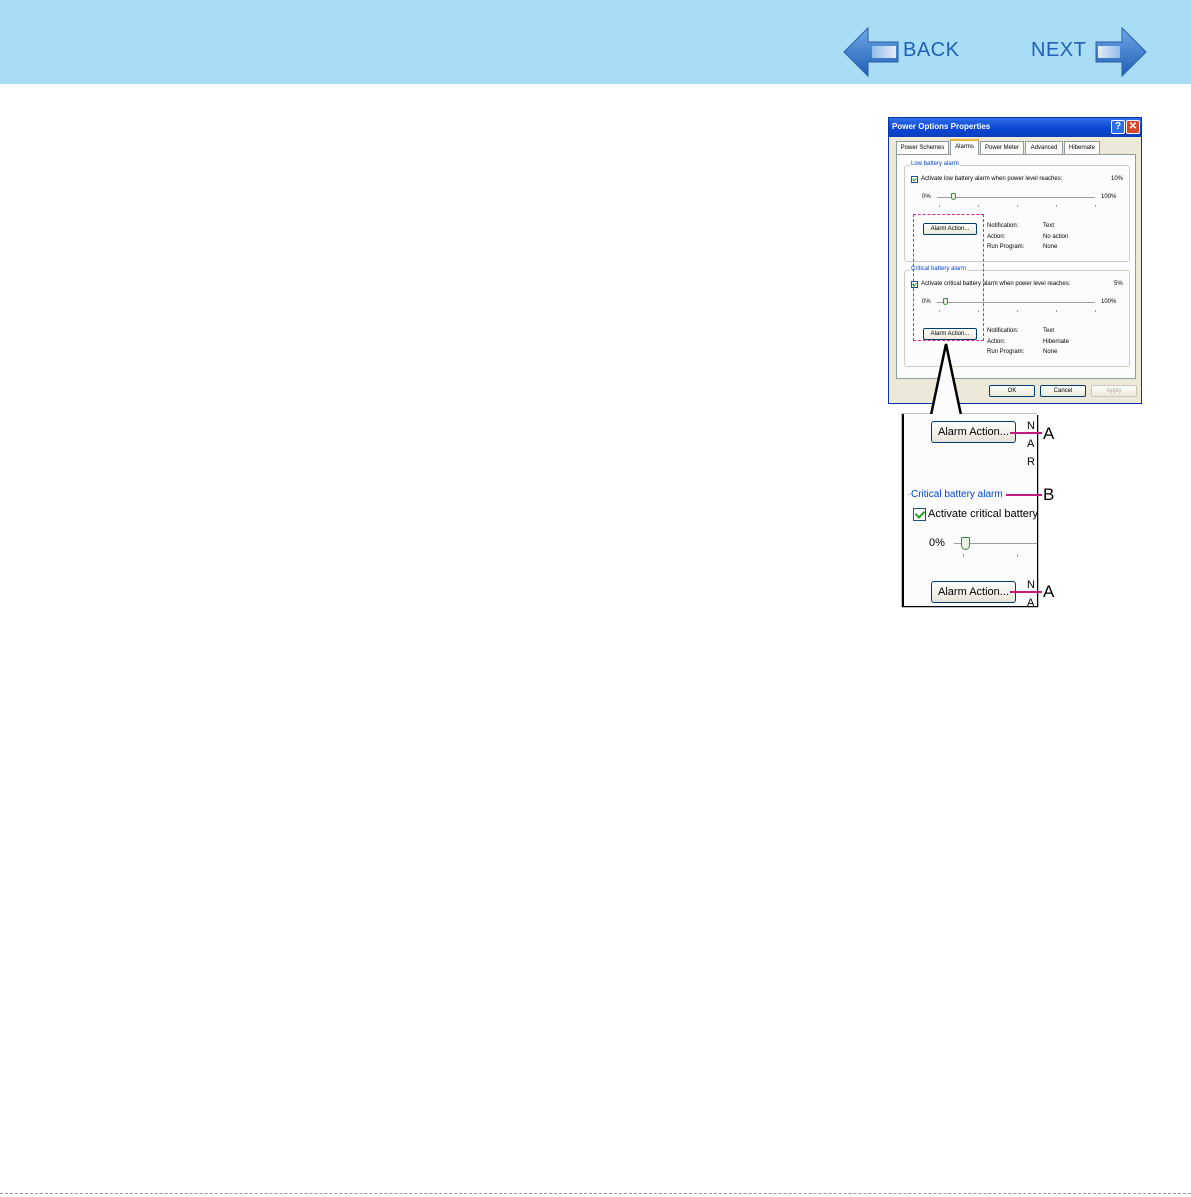 The height and width of the screenshot is (1197, 1191). What do you see at coordinates (1082, 147) in the screenshot?
I see `tab-hibernate: Hibernate` at bounding box center [1082, 147].